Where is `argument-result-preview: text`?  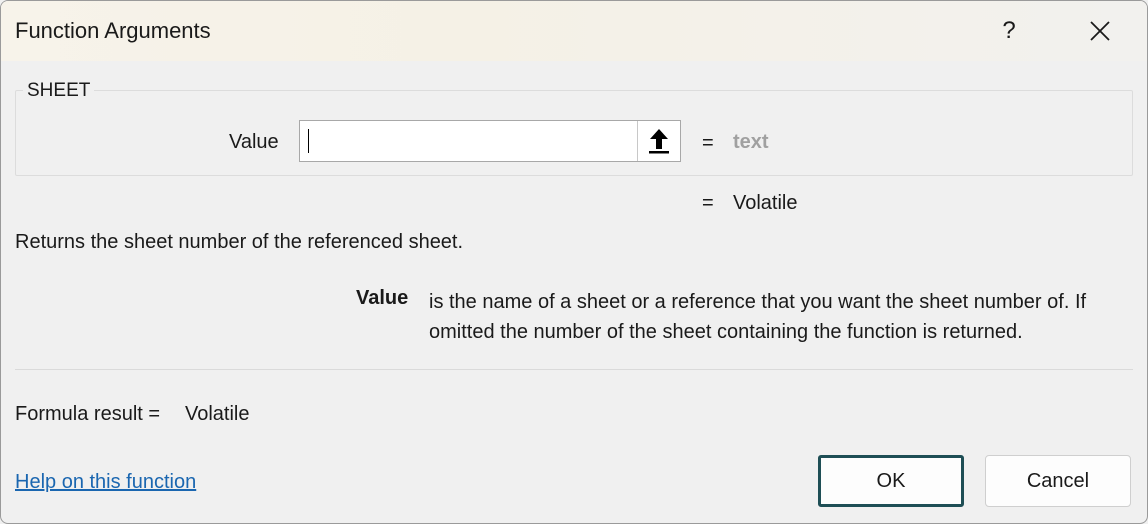 argument-result-preview: text is located at coordinates (751, 142).